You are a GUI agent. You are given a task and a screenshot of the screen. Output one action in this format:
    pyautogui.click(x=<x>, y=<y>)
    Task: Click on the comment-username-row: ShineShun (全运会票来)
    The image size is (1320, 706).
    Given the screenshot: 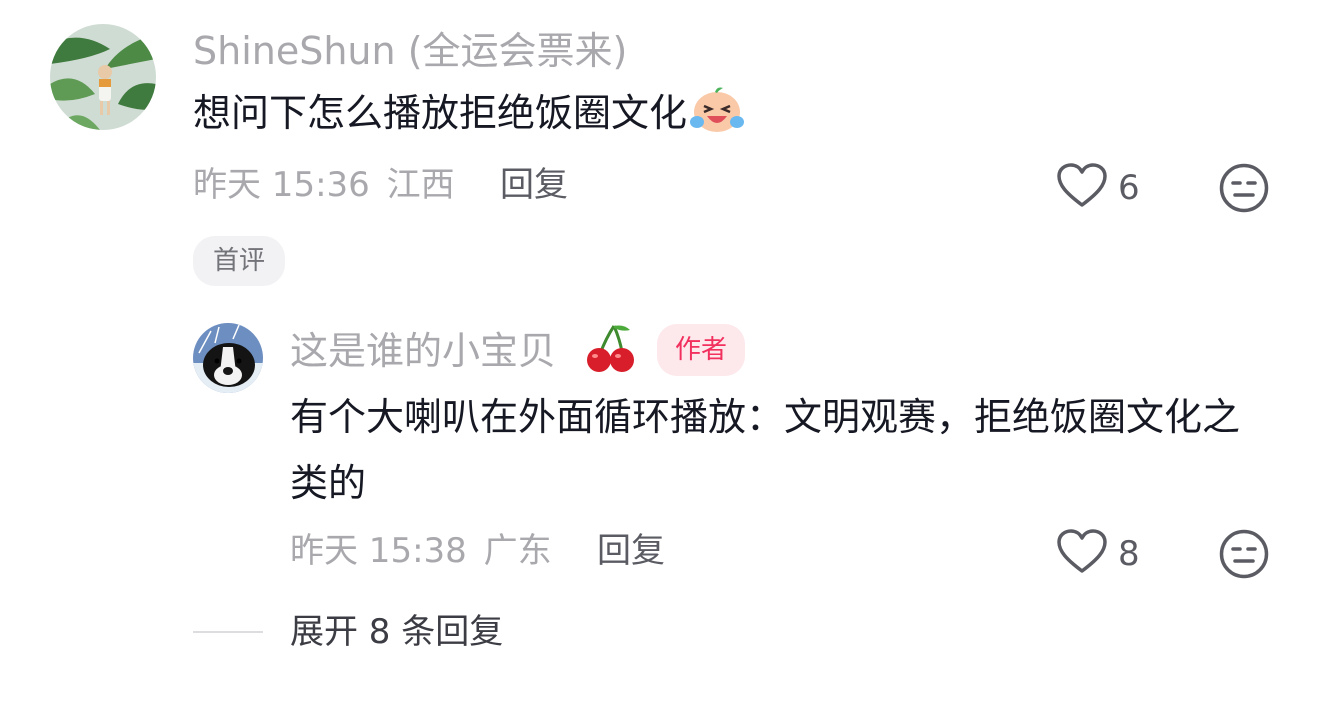 What is the action you would take?
    pyautogui.click(x=410, y=51)
    